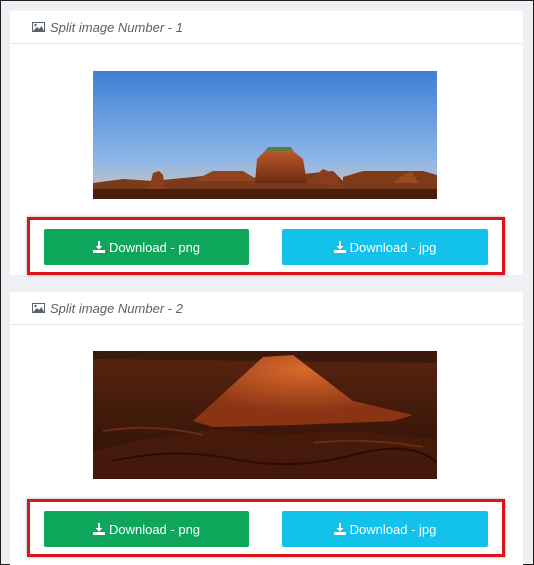 This screenshot has width=534, height=565. I want to click on panel-header: Split image Number - 1, so click(266, 27).